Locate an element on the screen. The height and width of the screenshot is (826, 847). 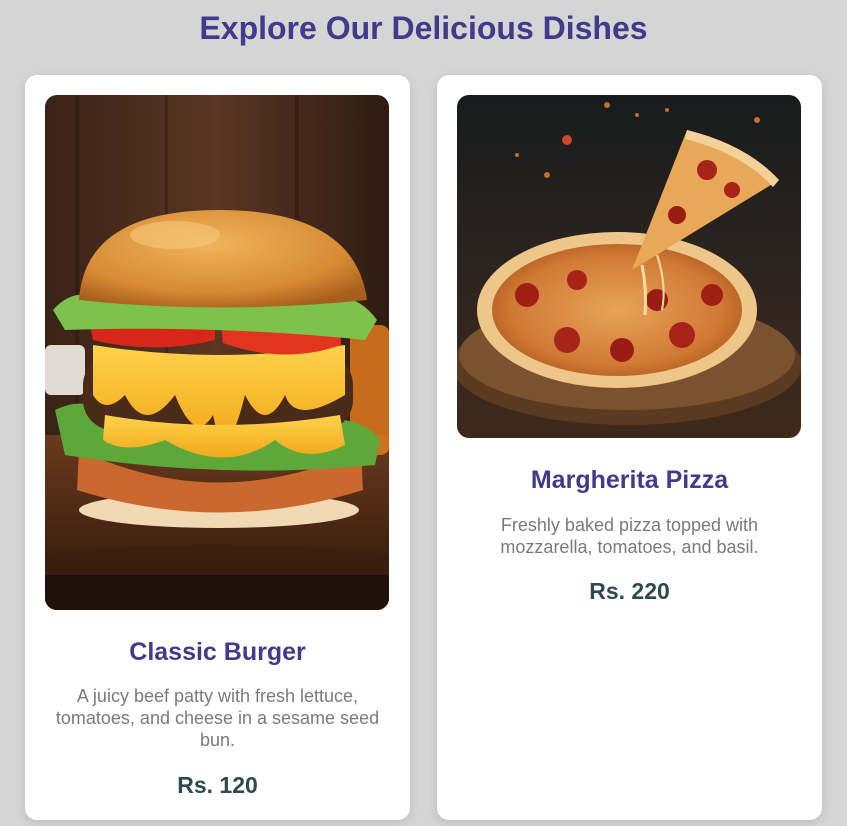
dish-price: Rs. 220 is located at coordinates (629, 591).